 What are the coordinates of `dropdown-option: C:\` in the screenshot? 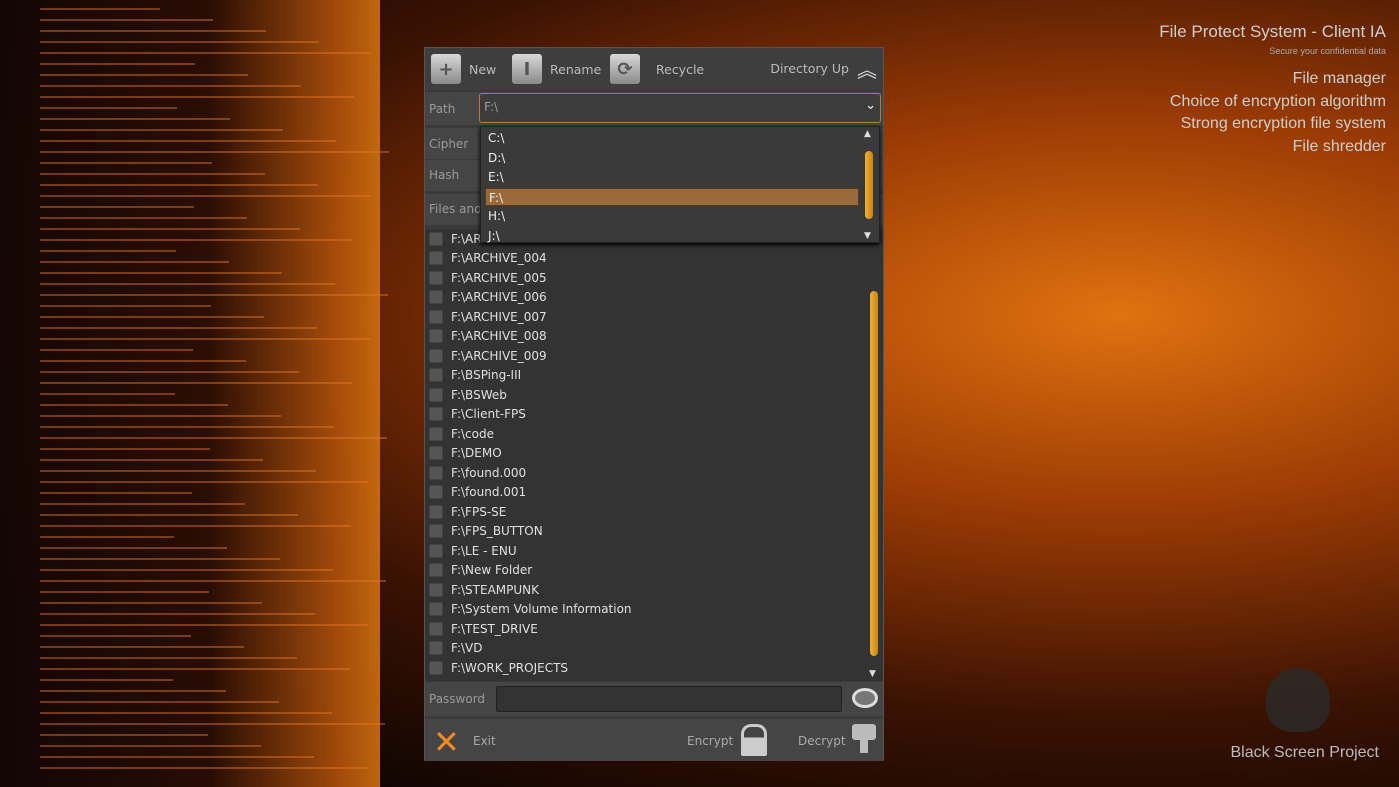 It's located at (672, 138).